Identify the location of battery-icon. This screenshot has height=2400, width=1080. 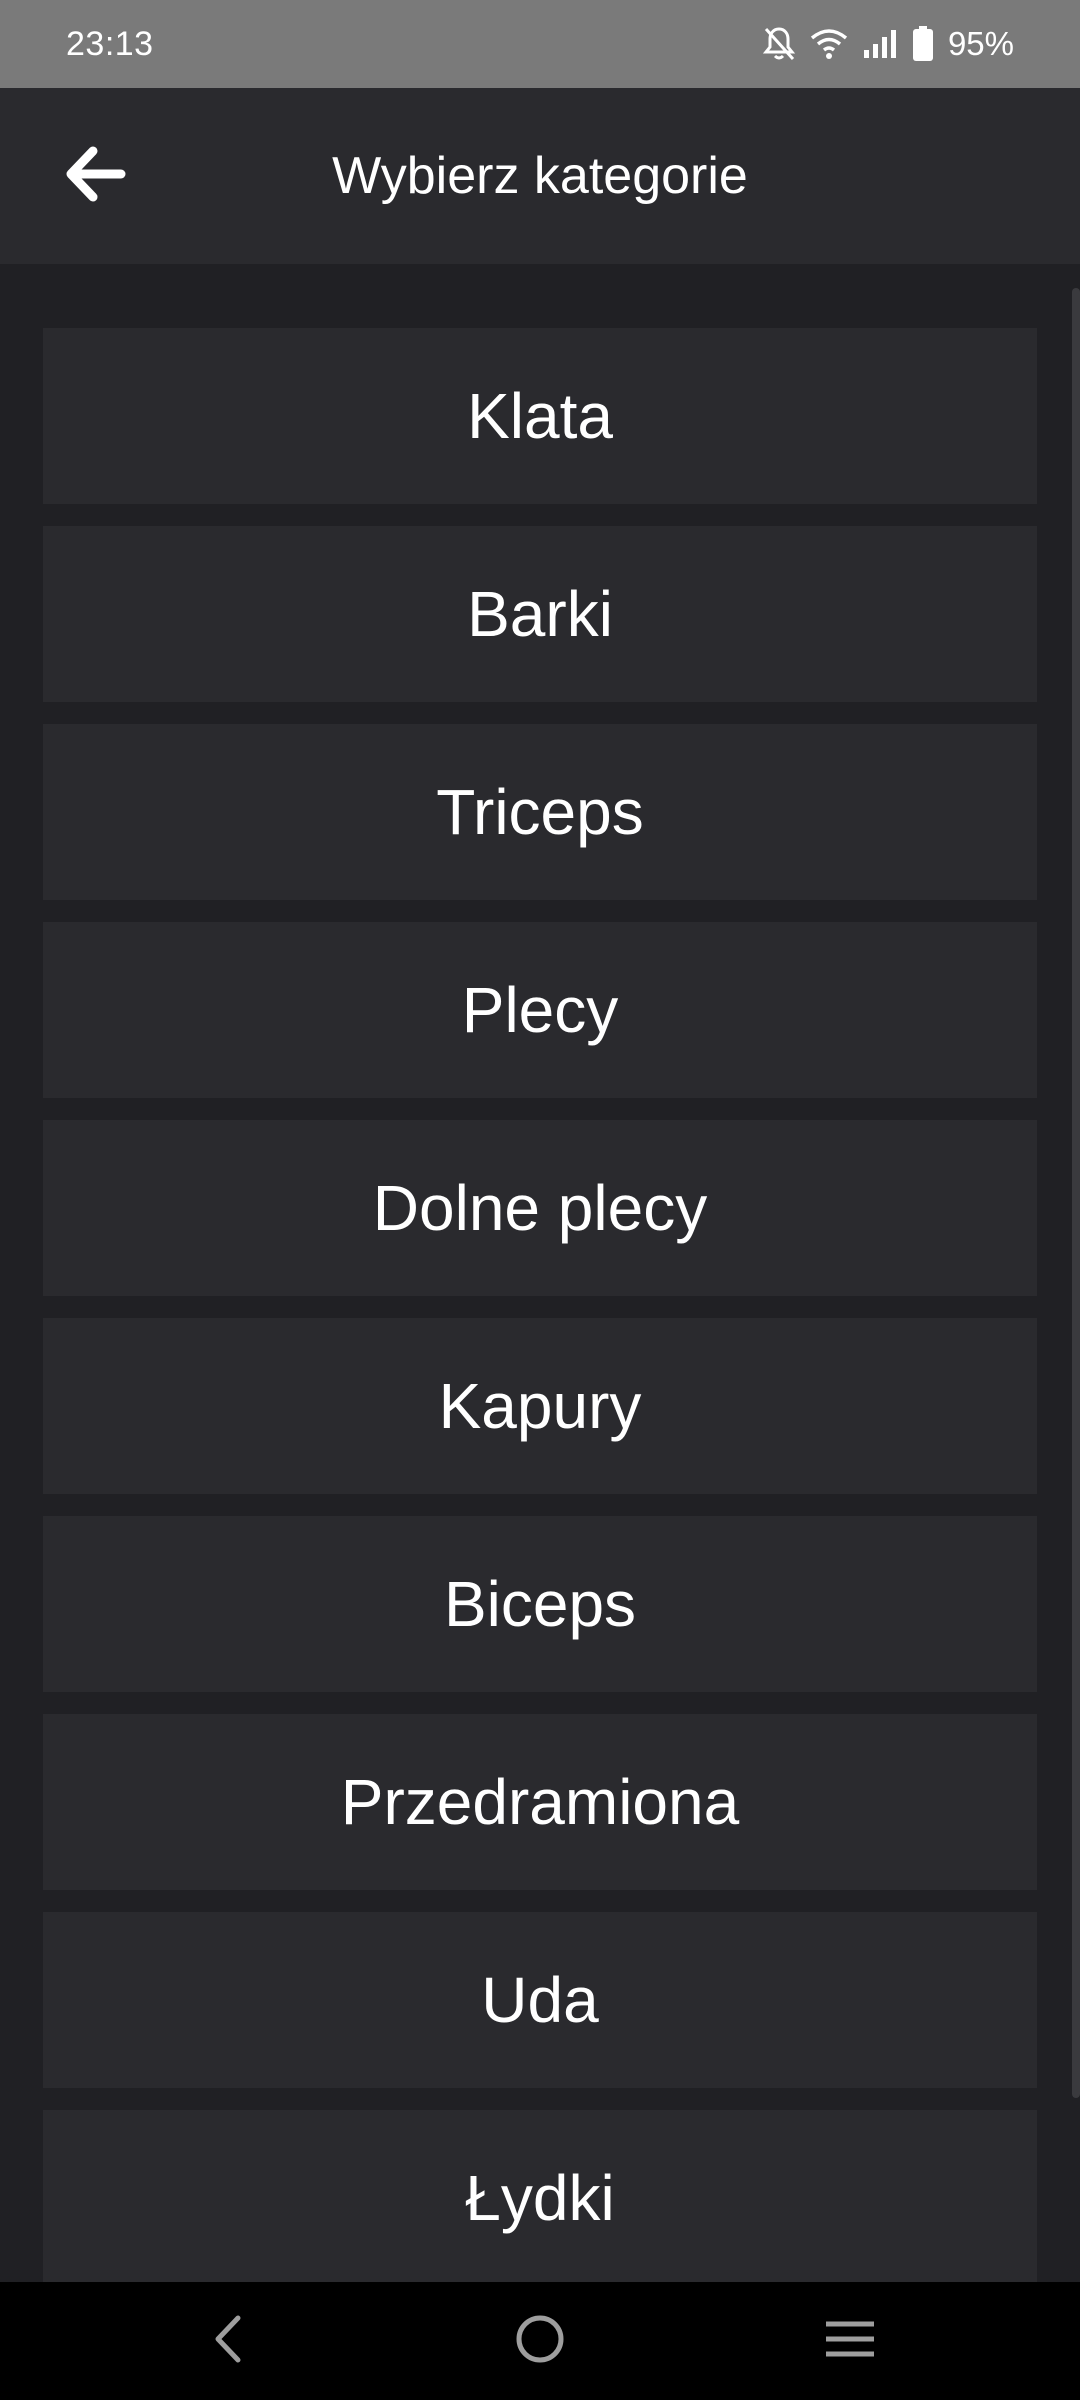
(923, 44).